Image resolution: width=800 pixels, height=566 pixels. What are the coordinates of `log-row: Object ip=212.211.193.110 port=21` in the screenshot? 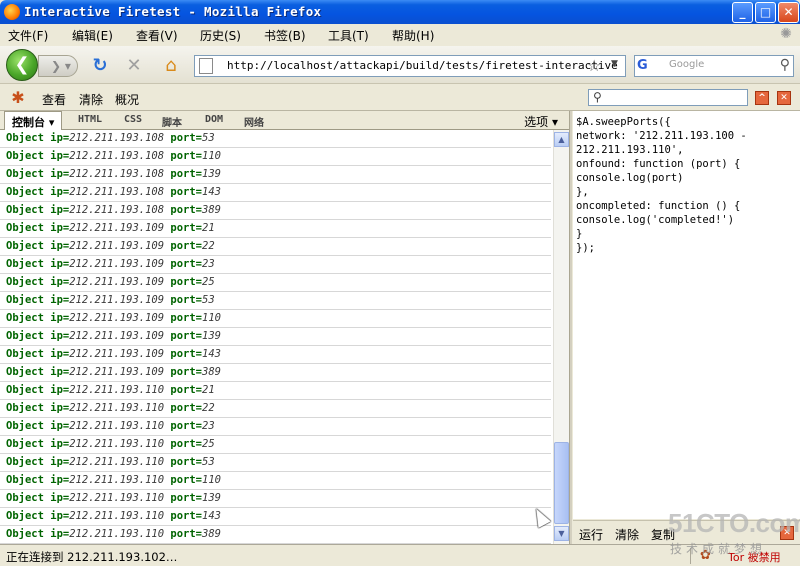 It's located at (275, 391).